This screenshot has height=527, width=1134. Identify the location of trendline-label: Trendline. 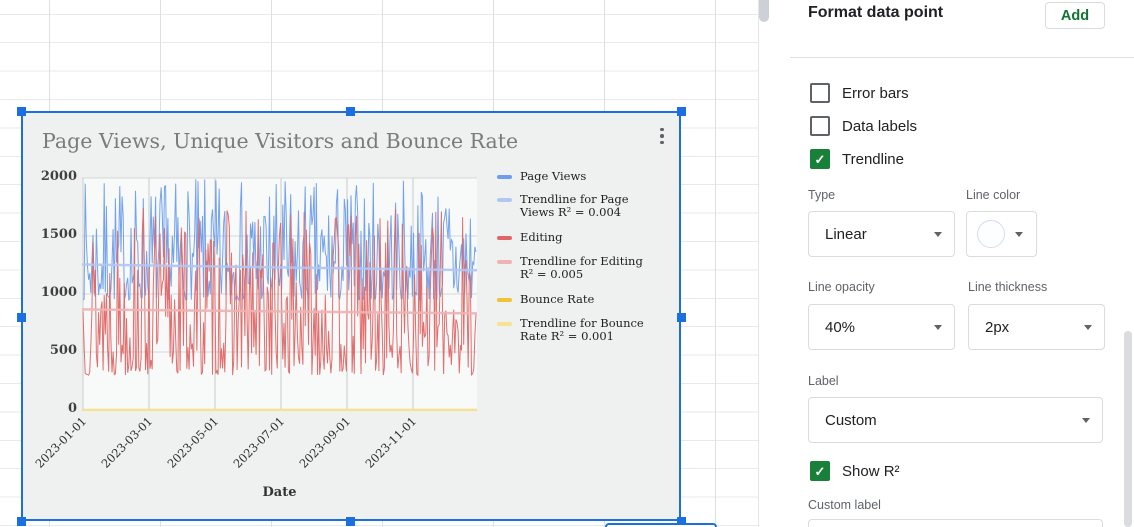
(873, 159).